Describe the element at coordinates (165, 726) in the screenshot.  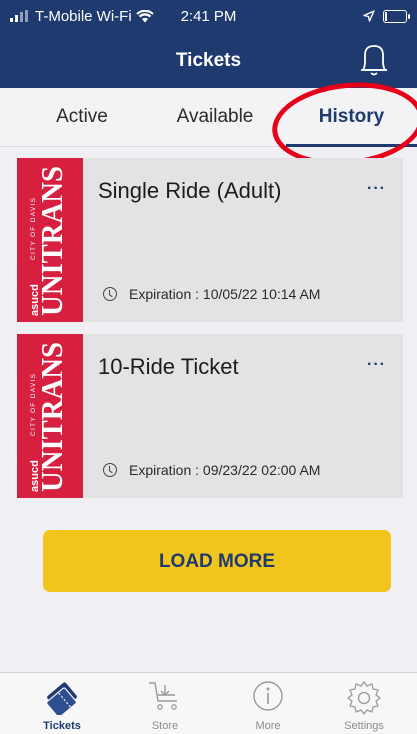
I see `tabbar-label: Store` at that location.